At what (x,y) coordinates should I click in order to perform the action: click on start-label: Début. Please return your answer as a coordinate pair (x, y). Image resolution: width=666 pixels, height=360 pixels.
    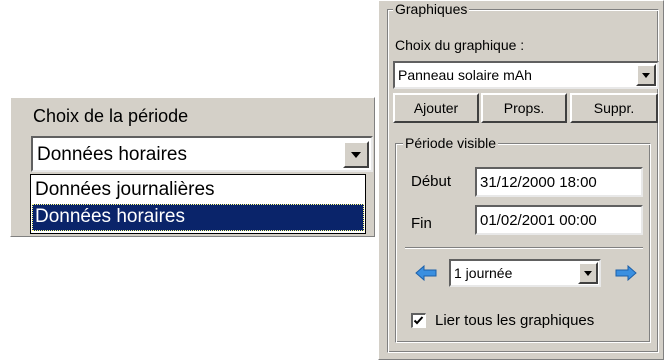
    Looking at the image, I should click on (431, 181).